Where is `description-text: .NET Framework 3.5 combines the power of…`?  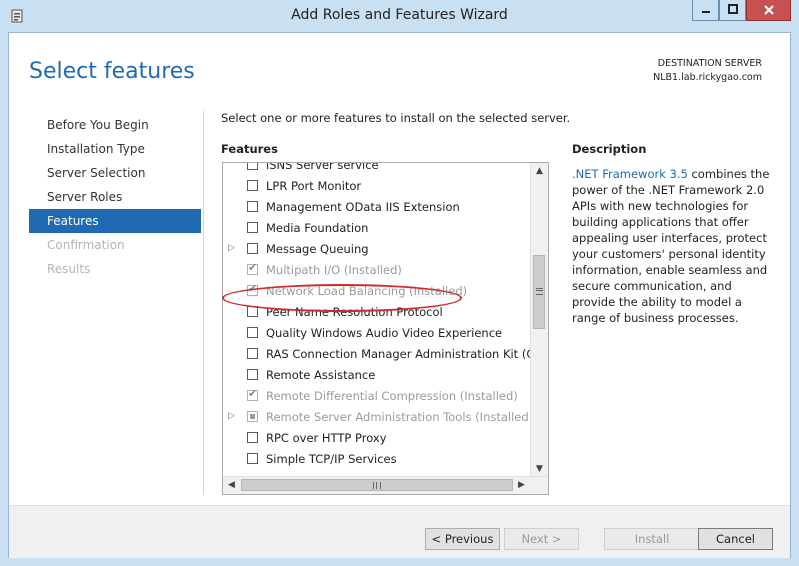
description-text: .NET Framework 3.5 combines the power of… is located at coordinates (672, 246).